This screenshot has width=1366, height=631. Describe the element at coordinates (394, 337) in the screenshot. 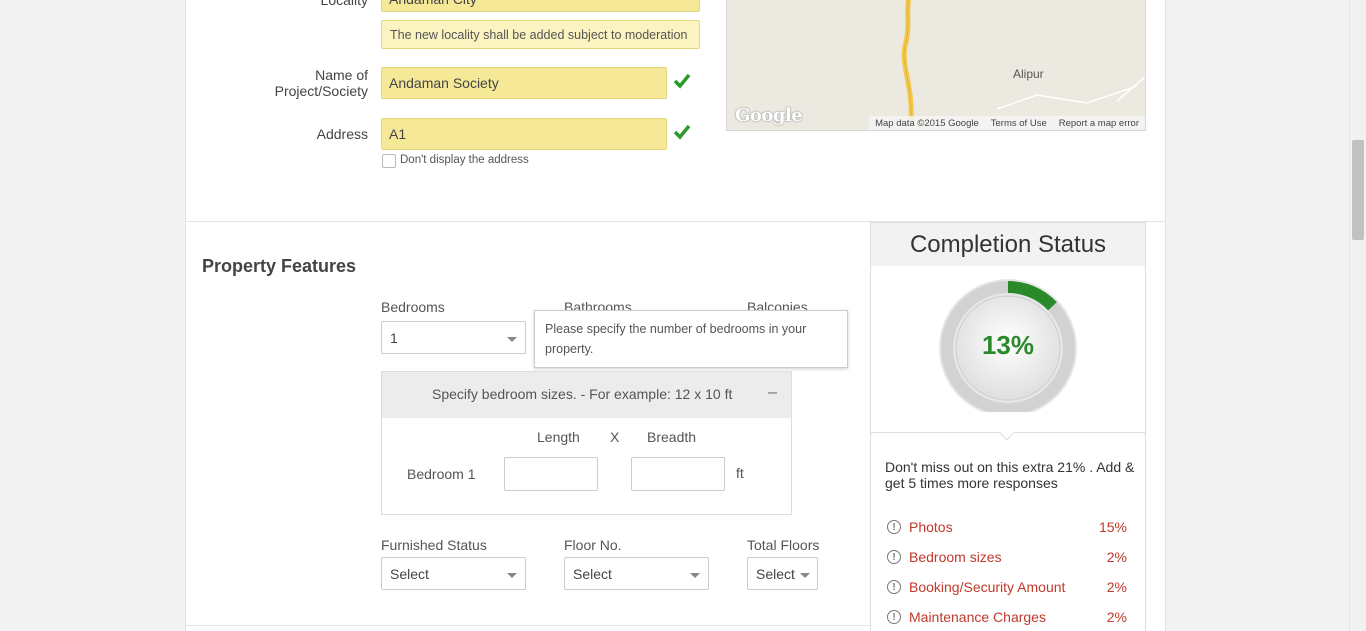

I see `bedrooms-value: 1` at that location.